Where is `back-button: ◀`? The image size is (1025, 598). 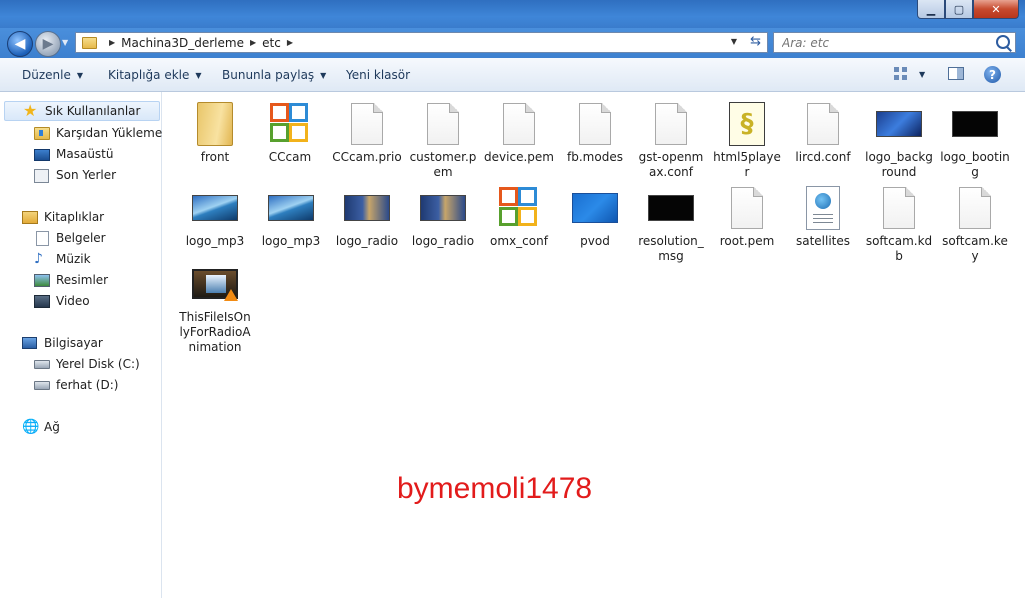 back-button: ◀ is located at coordinates (20, 44).